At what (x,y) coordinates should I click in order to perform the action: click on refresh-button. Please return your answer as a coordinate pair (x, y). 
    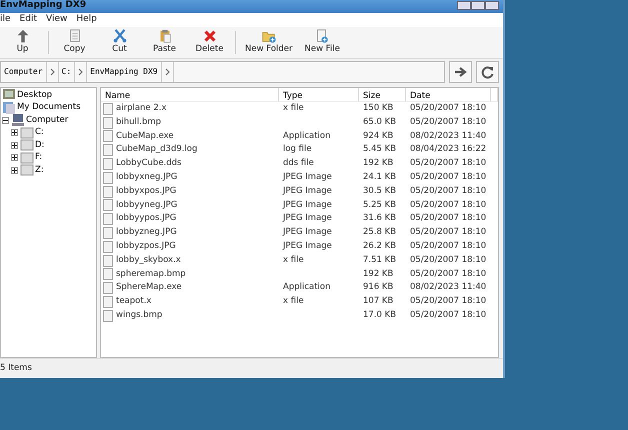
    Looking at the image, I should click on (487, 72).